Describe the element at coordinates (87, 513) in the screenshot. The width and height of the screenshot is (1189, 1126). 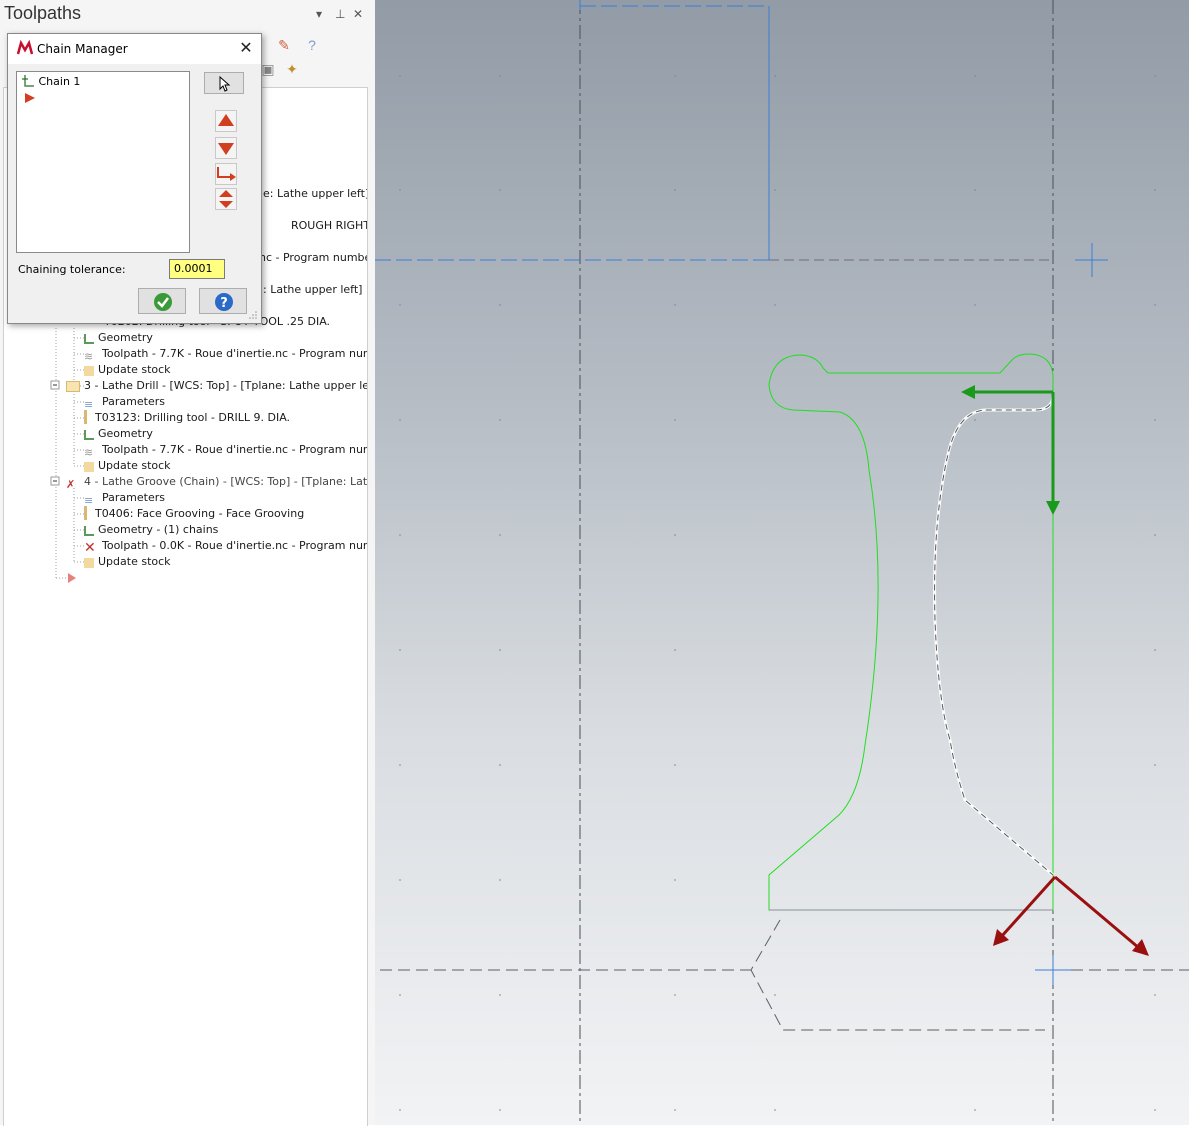
I see `groove-tool-icon` at that location.